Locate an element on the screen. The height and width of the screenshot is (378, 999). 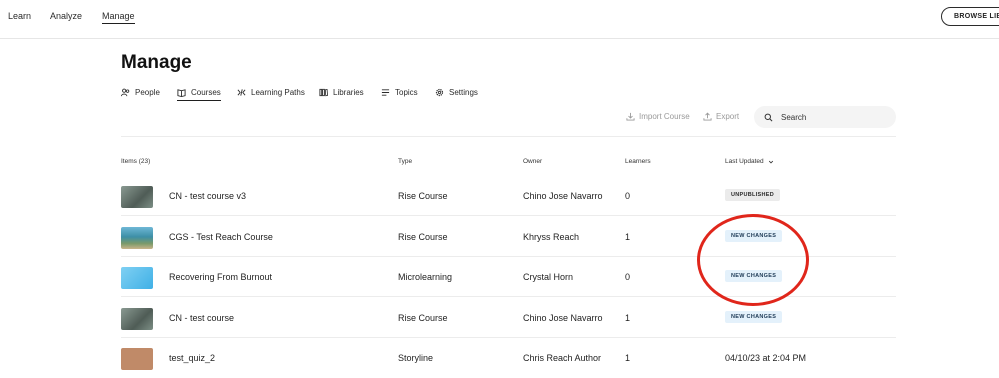
tab-topics: Topics is located at coordinates (399, 92).